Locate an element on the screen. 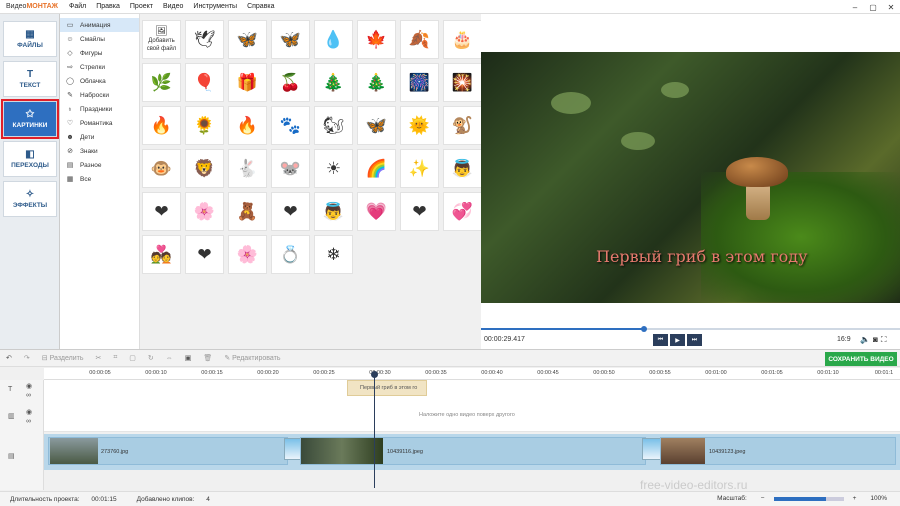  fullscreen-icon: ⛶ is located at coordinates (884, 340).